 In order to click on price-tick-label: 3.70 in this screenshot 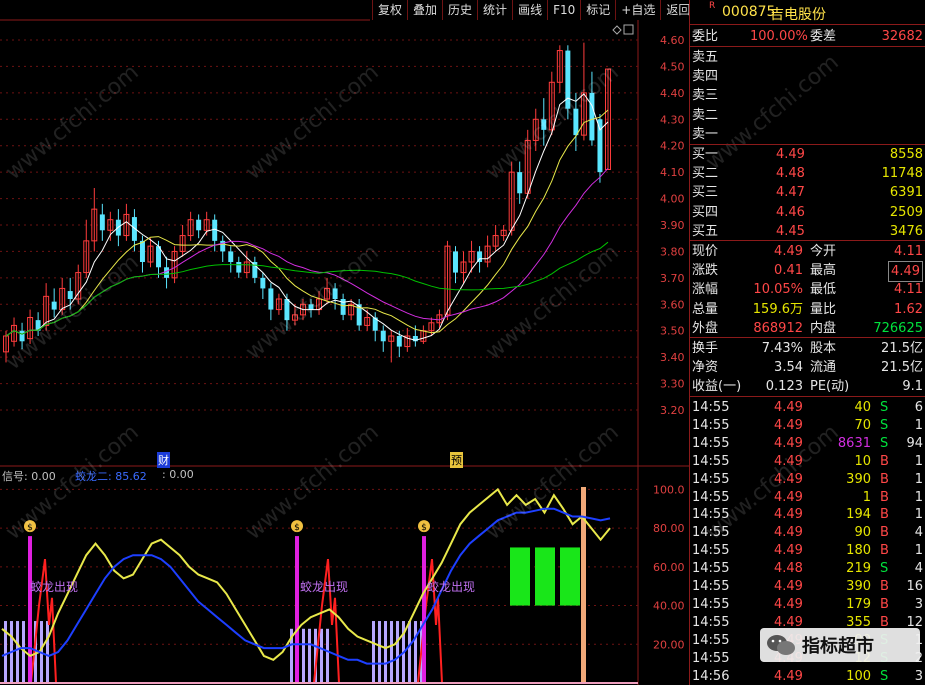, I will do `click(672, 278)`.